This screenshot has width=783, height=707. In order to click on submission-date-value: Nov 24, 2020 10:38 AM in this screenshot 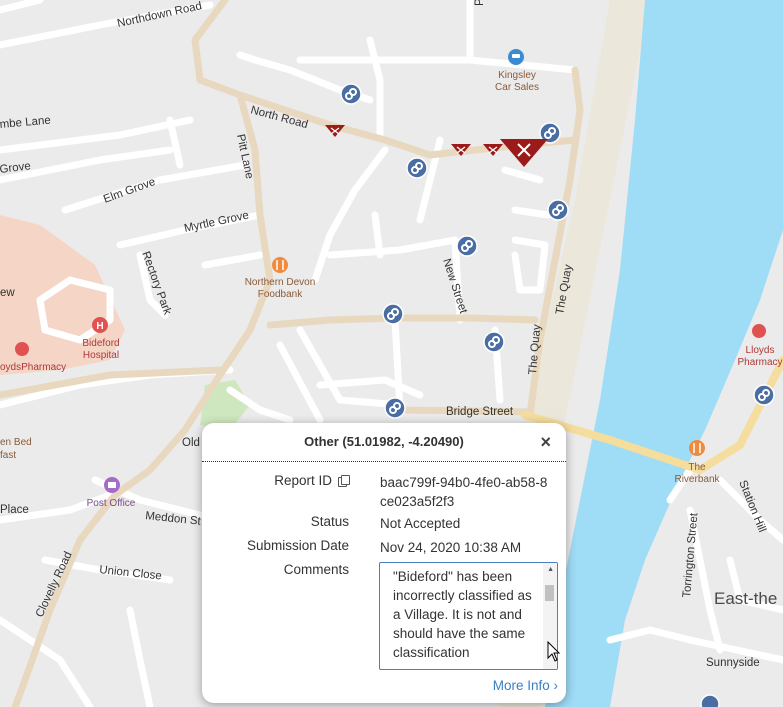, I will do `click(451, 547)`.